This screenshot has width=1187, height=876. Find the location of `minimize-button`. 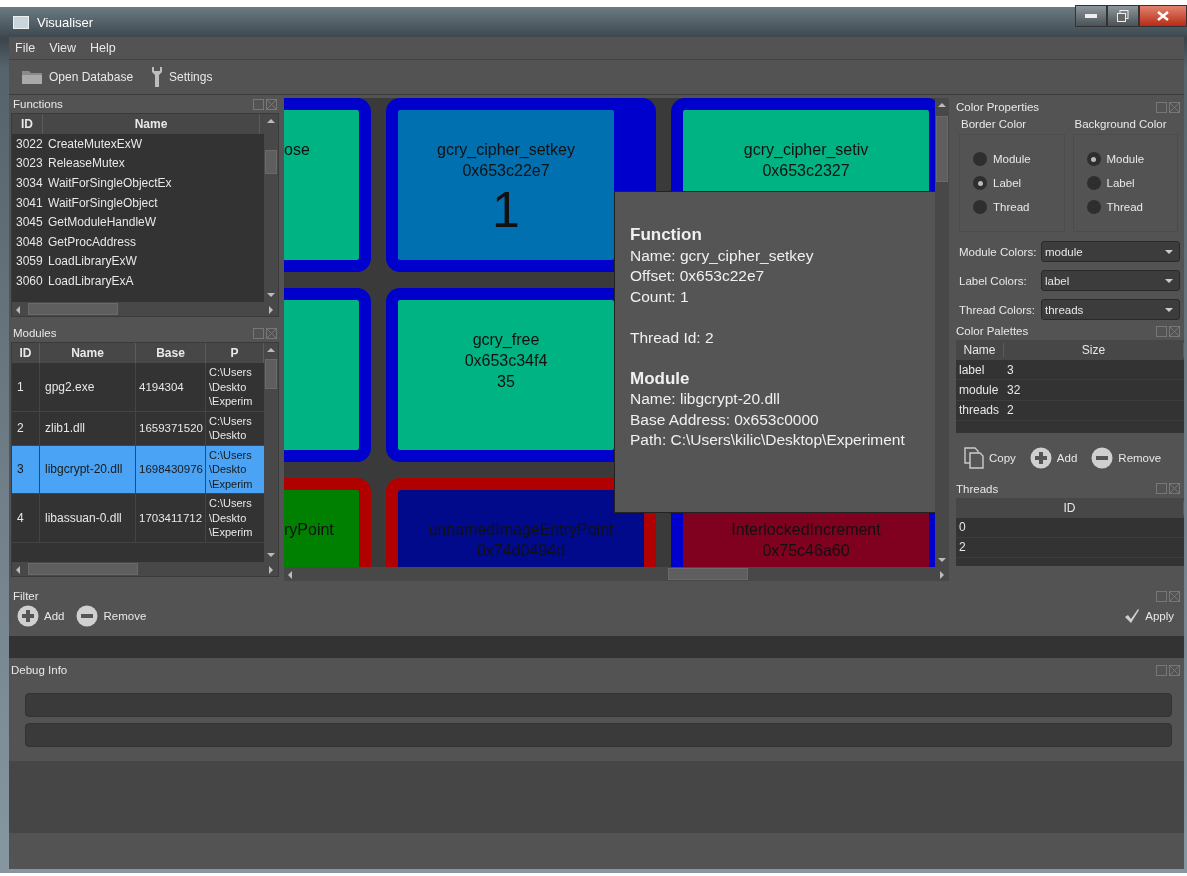

minimize-button is located at coordinates (1091, 16).